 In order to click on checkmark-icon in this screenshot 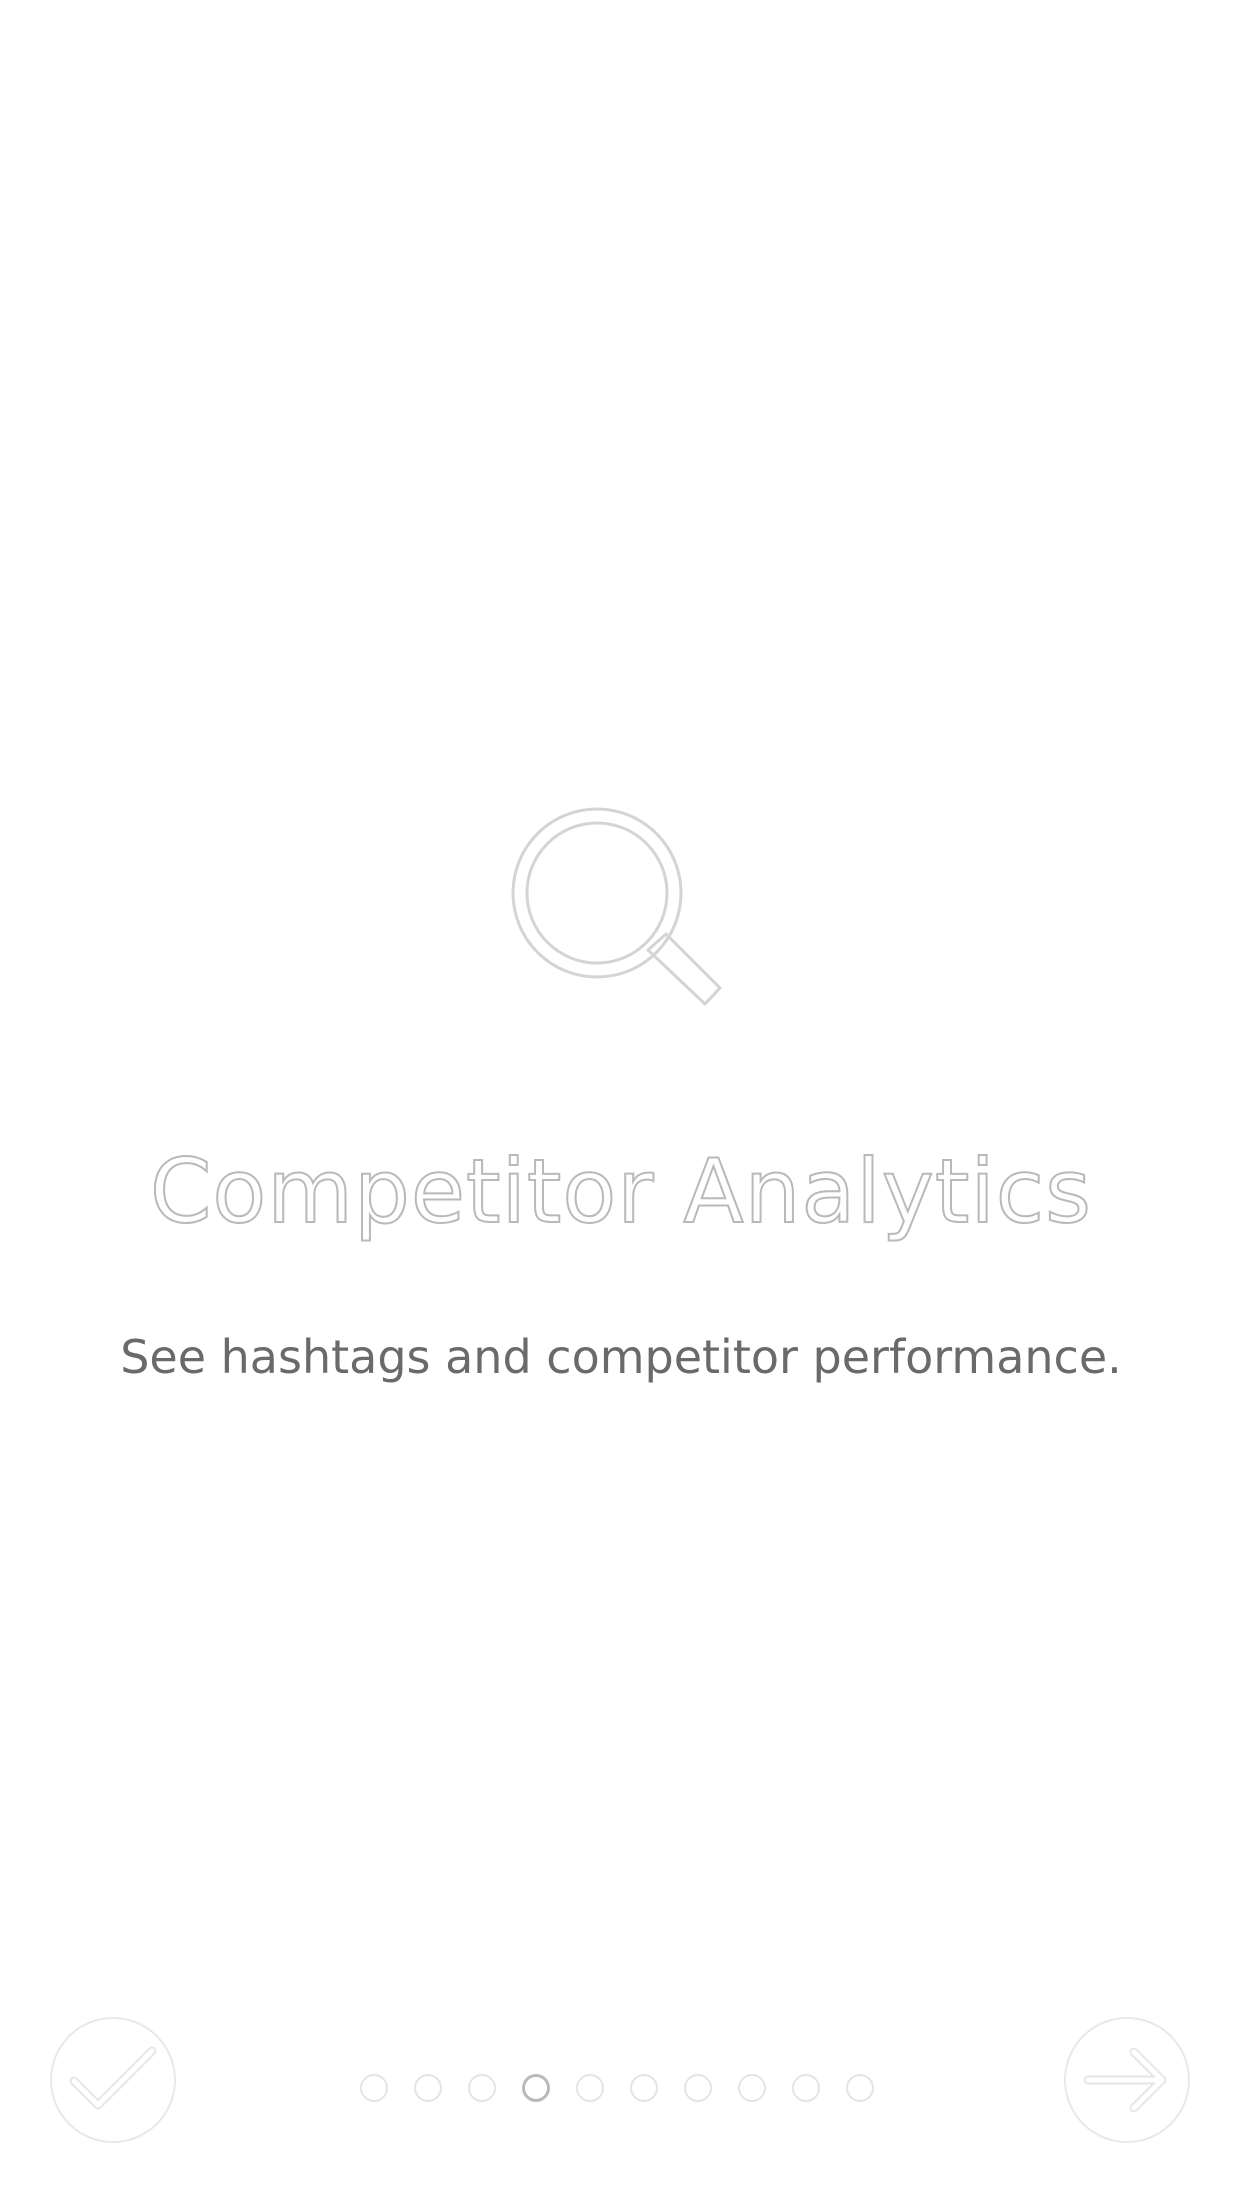, I will do `click(113, 2078)`.